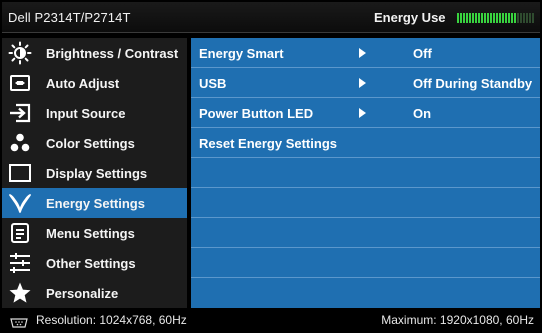 This screenshot has width=542, height=333. I want to click on reset-energy-settings-row: Reset Energy Settings, so click(365, 143).